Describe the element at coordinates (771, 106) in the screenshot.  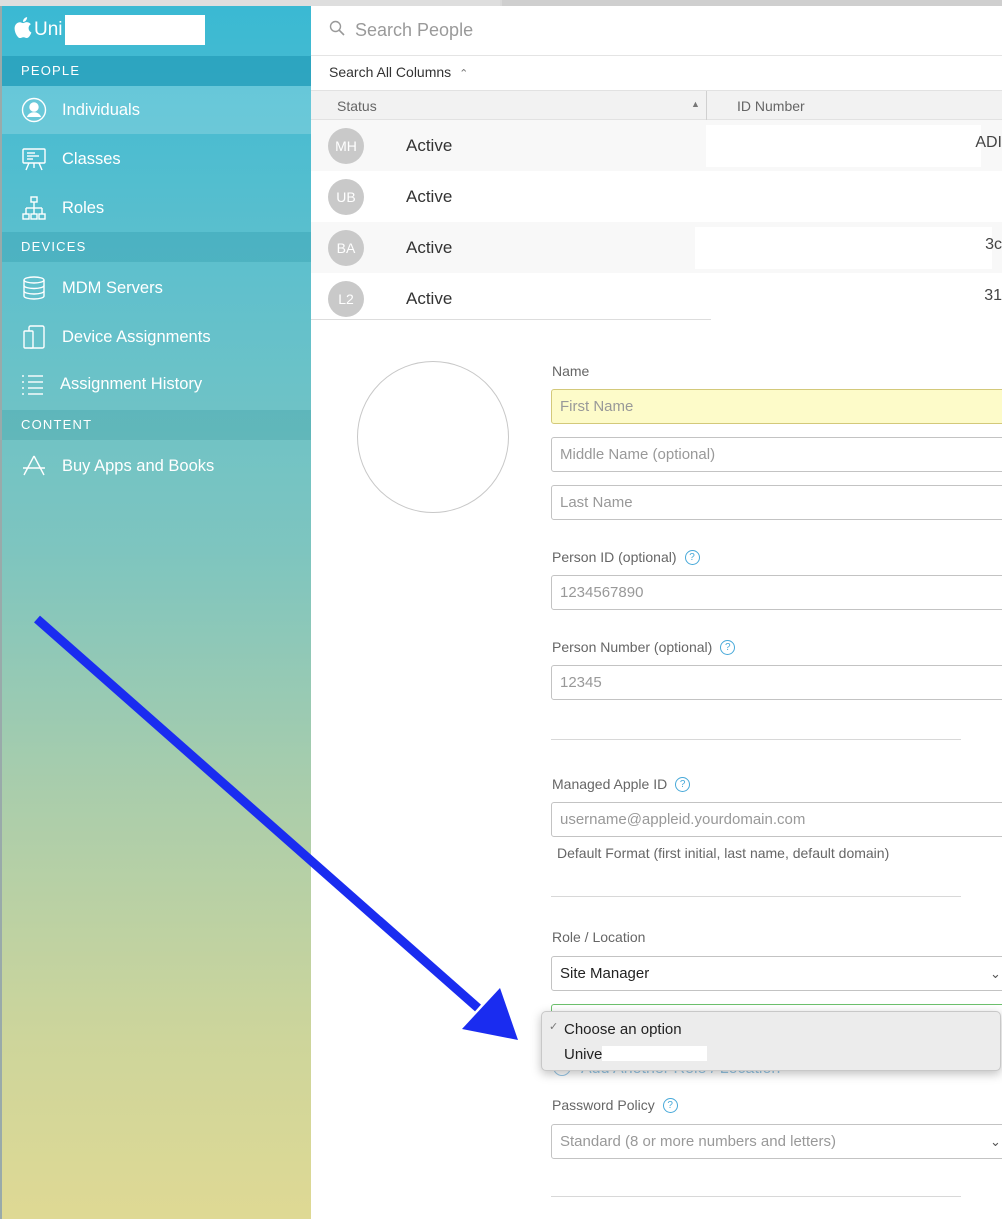
I see `column-header-id-number: ID Number` at that location.